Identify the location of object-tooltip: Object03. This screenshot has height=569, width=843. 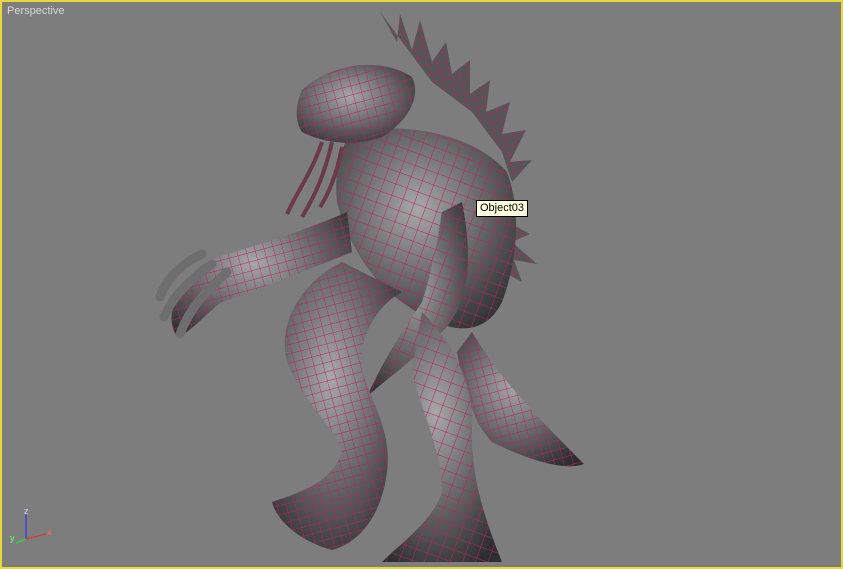
(502, 208).